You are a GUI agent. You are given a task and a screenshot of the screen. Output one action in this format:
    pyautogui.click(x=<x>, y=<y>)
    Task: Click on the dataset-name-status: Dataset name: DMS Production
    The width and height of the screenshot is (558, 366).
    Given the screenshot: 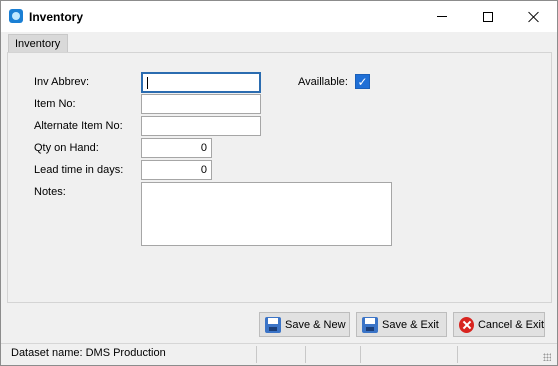 What is the action you would take?
    pyautogui.click(x=88, y=353)
    